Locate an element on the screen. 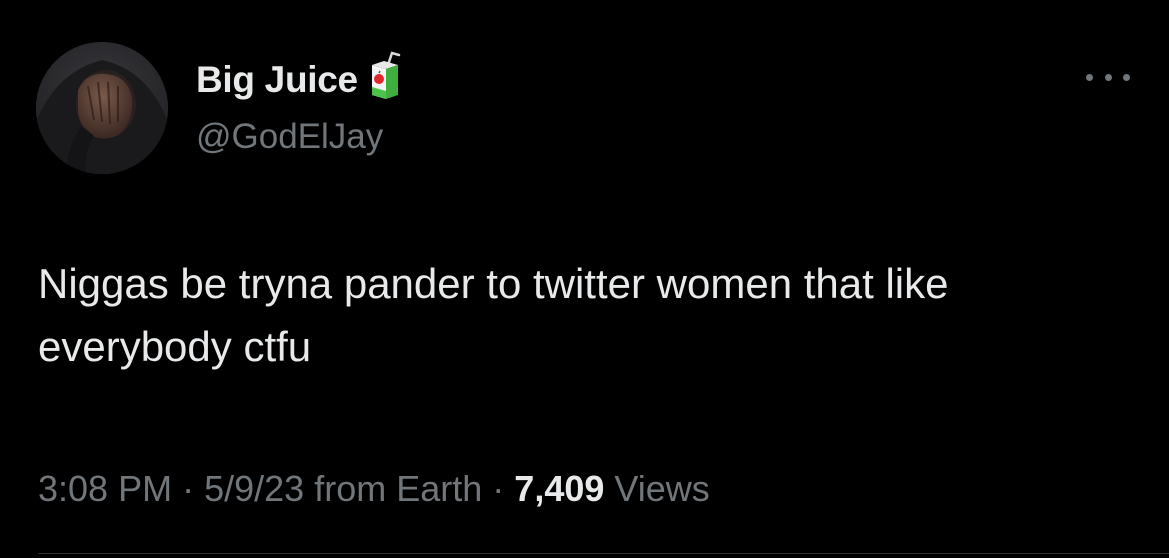  author-name-row: Big Juice is located at coordinates (299, 76).